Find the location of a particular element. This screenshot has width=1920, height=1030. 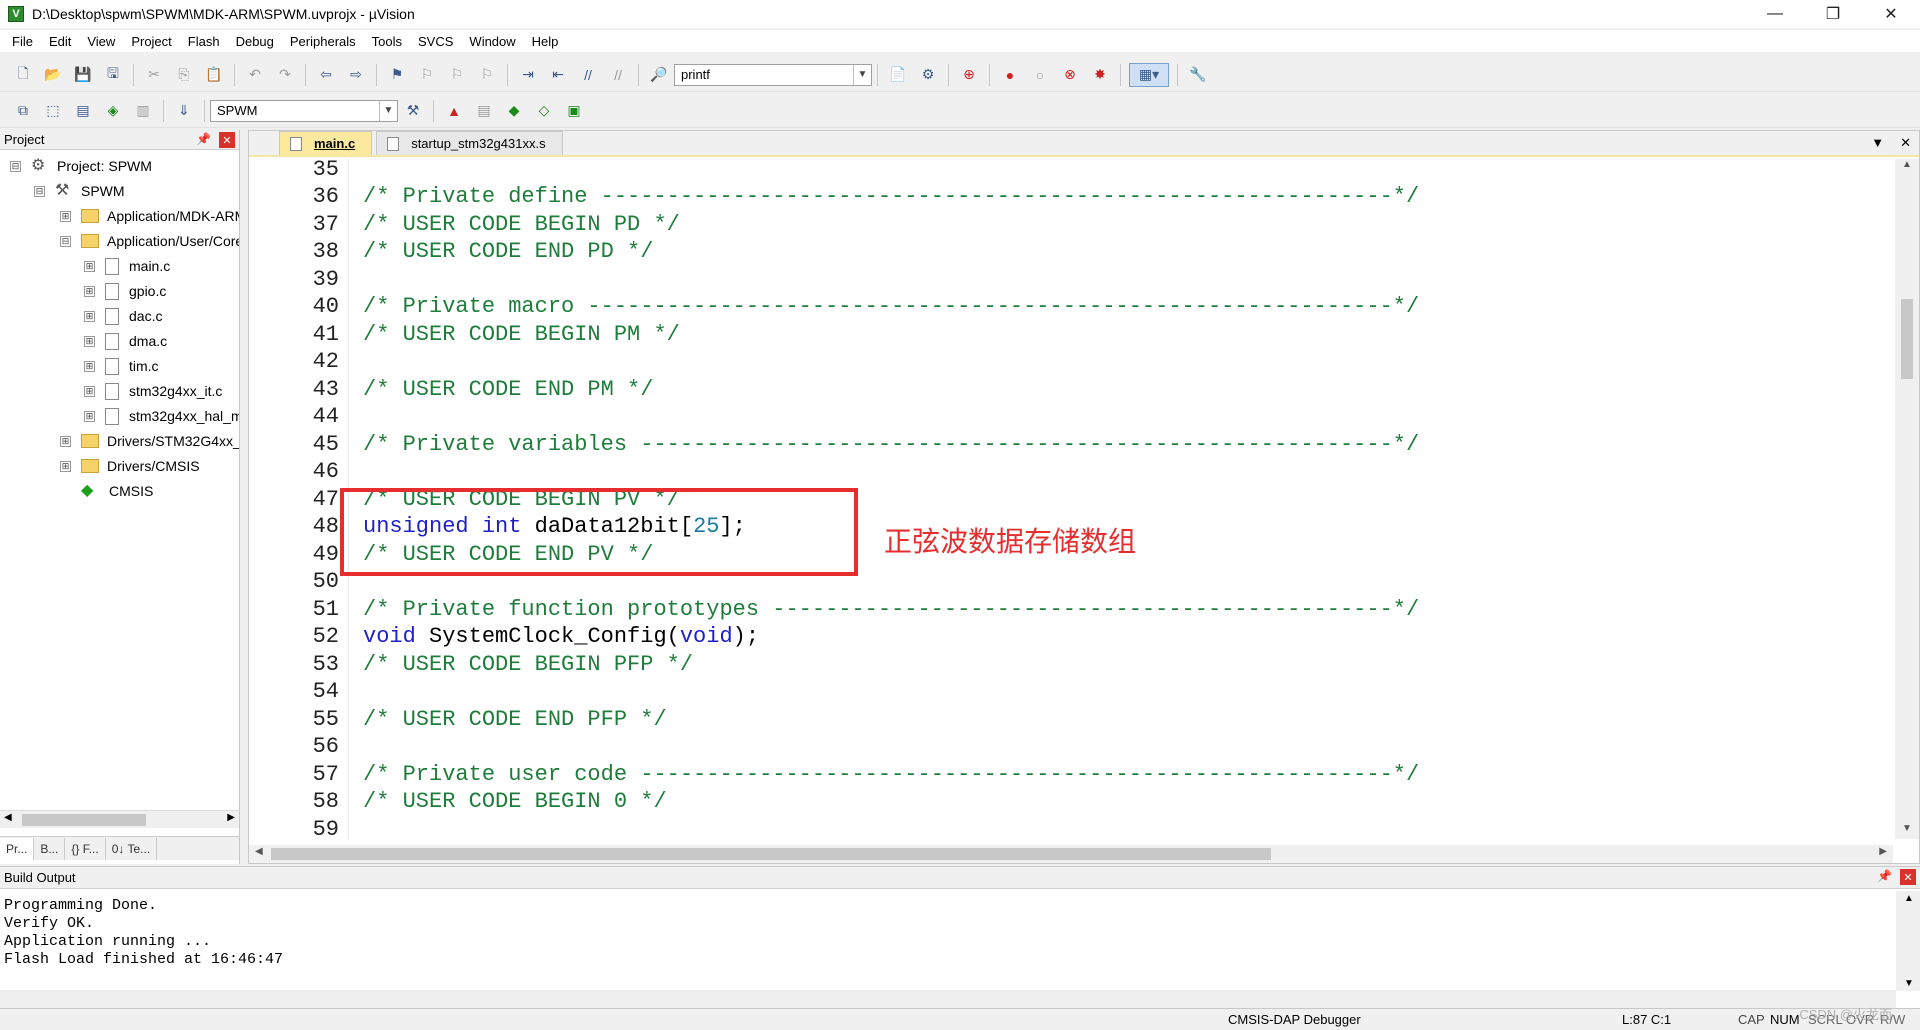

code-line: 55 /* USER CODE END PFP */ is located at coordinates (458, 719).